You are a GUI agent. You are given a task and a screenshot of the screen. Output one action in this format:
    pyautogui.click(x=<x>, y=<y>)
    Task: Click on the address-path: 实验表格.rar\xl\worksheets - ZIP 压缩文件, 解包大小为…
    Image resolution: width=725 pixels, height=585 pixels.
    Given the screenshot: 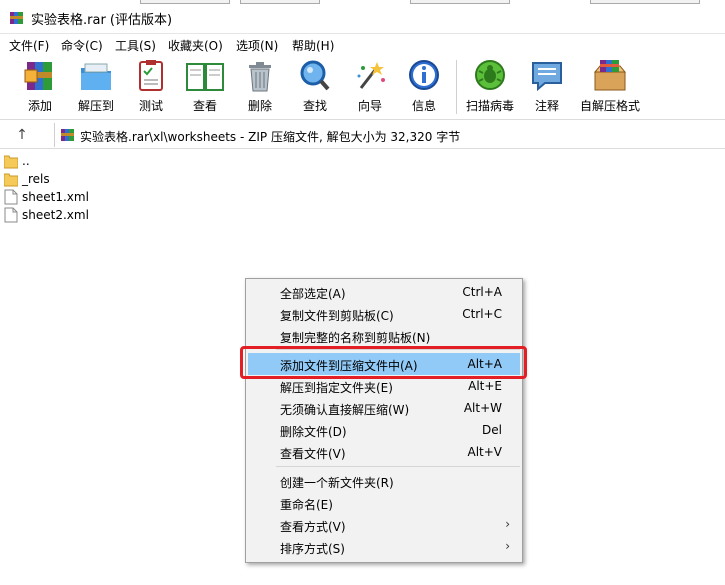 What is the action you would take?
    pyautogui.click(x=270, y=137)
    